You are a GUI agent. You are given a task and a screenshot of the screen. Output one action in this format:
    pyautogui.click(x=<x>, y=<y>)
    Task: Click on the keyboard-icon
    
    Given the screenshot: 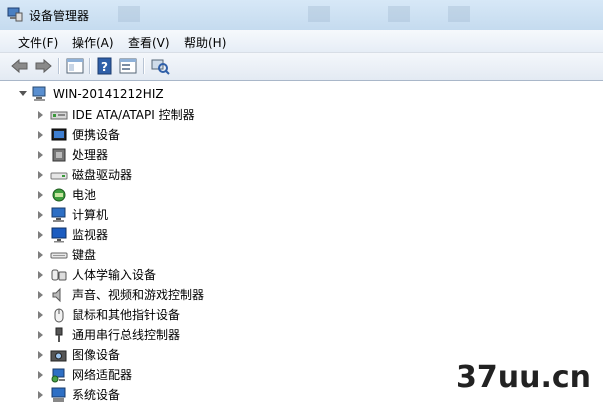 What is the action you would take?
    pyautogui.click(x=59, y=255)
    